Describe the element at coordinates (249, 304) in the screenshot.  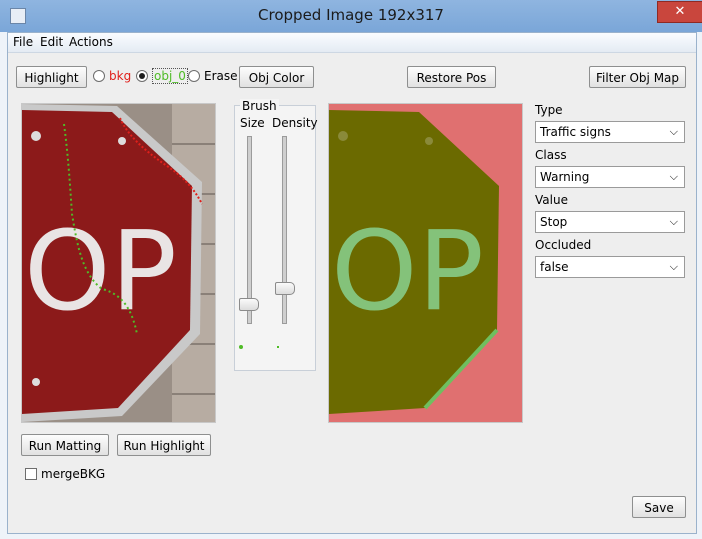
I see `size-slider-thumb` at that location.